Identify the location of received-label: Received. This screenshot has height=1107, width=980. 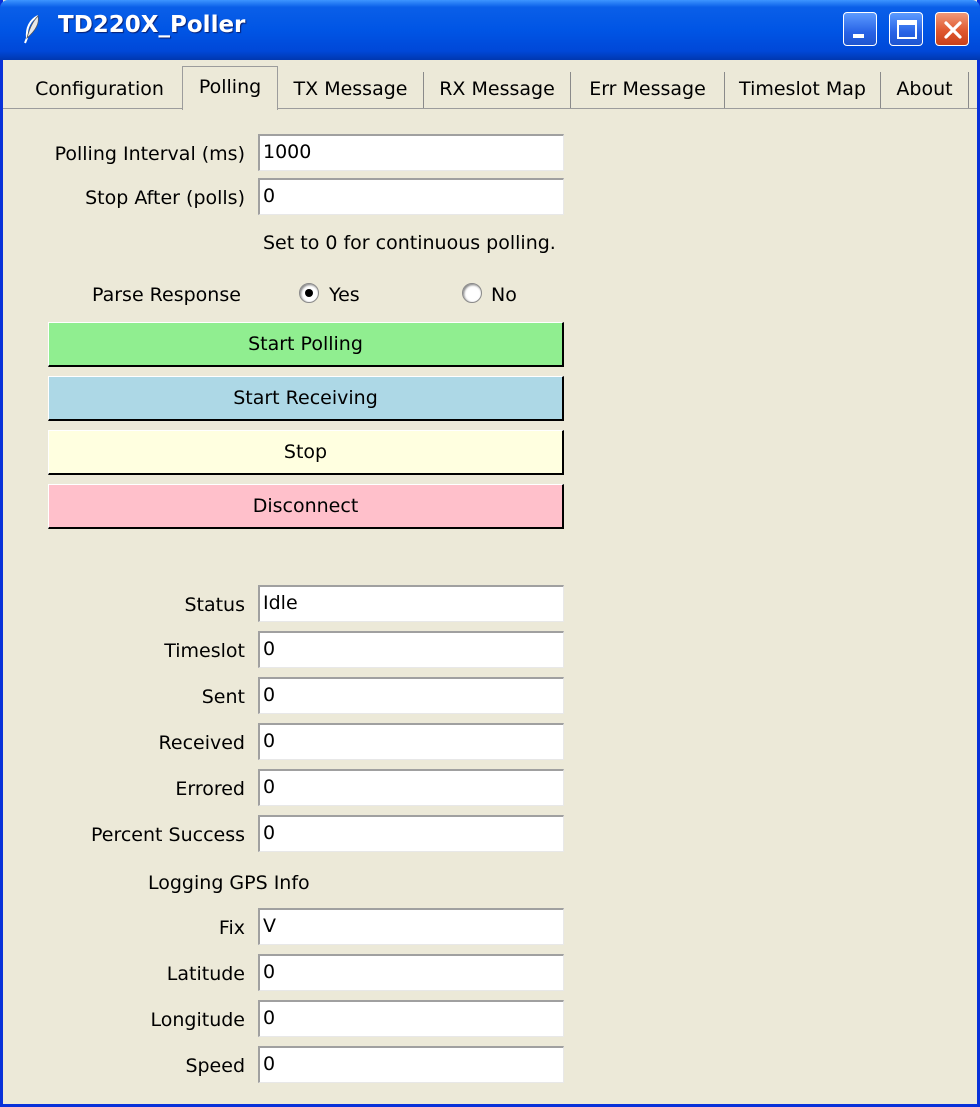
(201, 743).